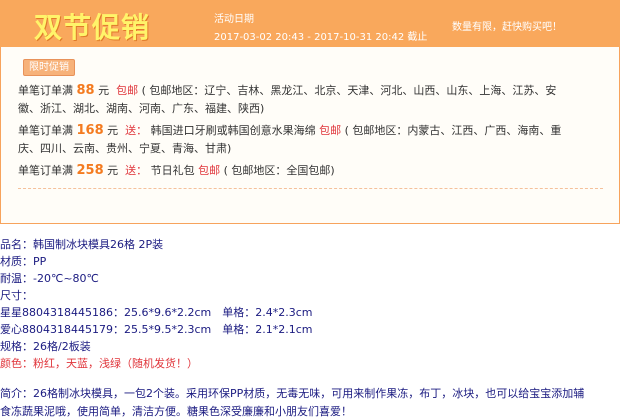 The height and width of the screenshot is (419, 620). What do you see at coordinates (90, 130) in the screenshot?
I see `rule-amount: 168` at bounding box center [90, 130].